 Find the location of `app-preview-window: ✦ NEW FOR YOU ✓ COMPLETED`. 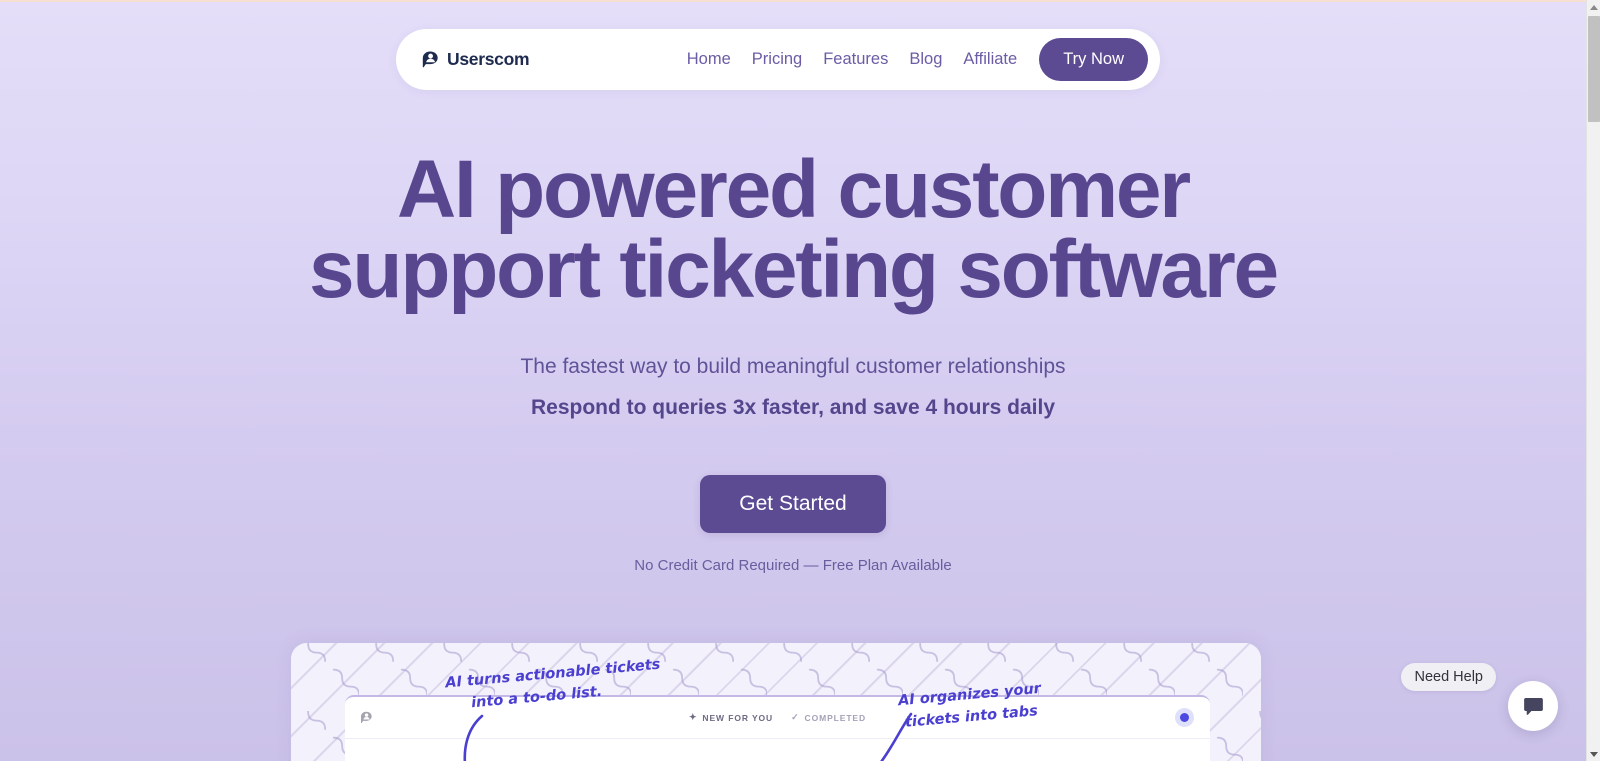

app-preview-window: ✦ NEW FOR YOU ✓ COMPLETED is located at coordinates (777, 728).